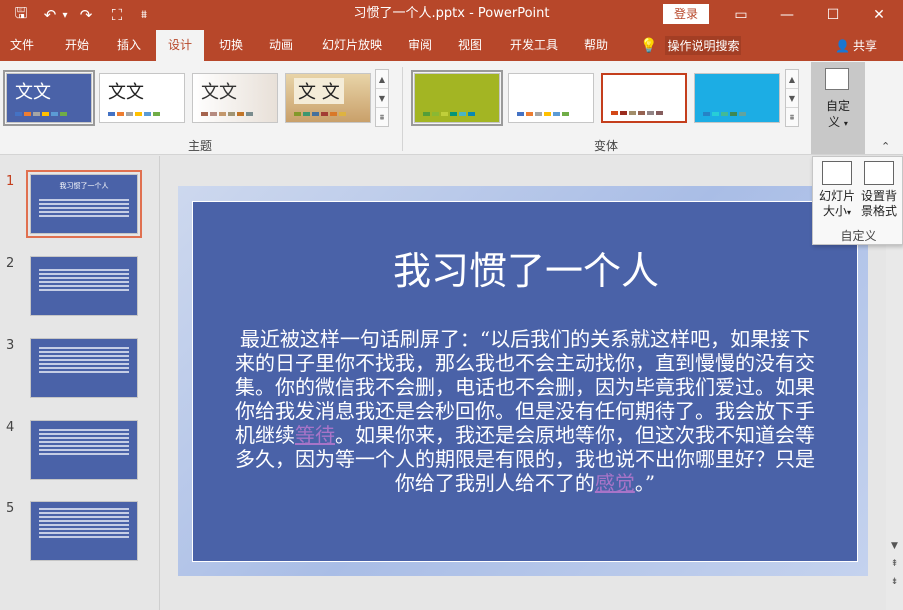 The width and height of the screenshot is (903, 610). I want to click on customize-button: 自定 义 ▾, so click(838, 108).